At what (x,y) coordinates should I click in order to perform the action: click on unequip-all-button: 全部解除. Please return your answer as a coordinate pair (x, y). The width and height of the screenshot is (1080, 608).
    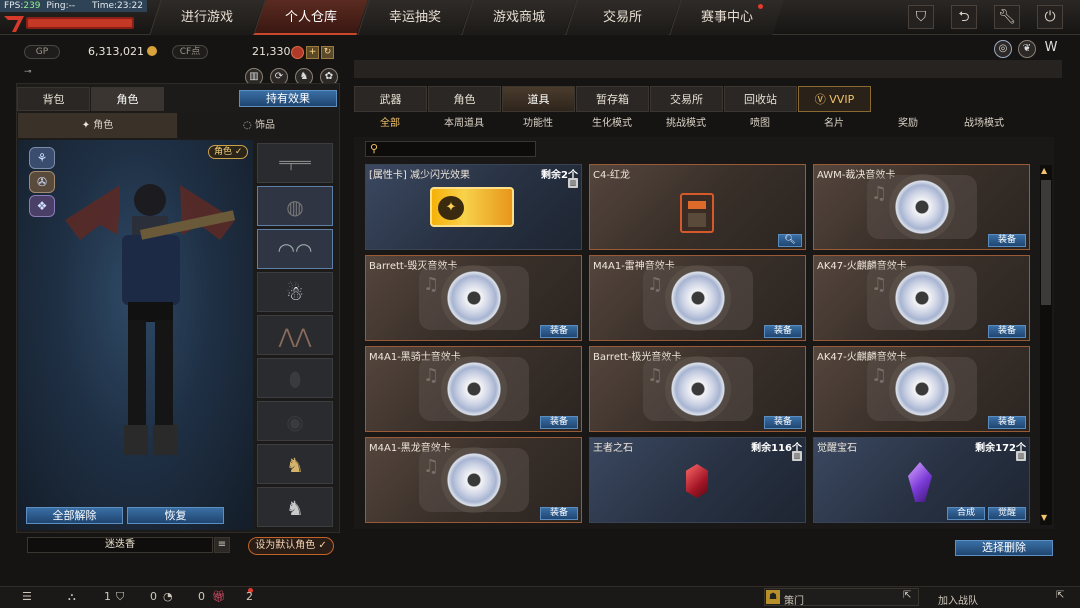
    Looking at the image, I should click on (74, 515).